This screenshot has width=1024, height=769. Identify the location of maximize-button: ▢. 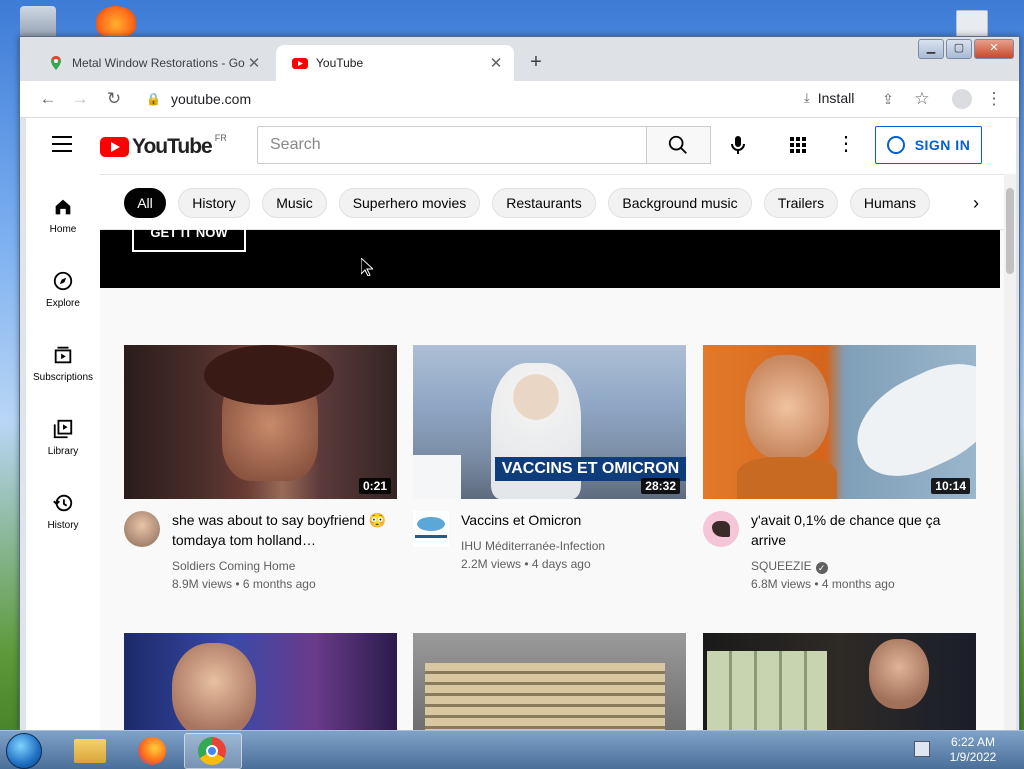
(959, 49).